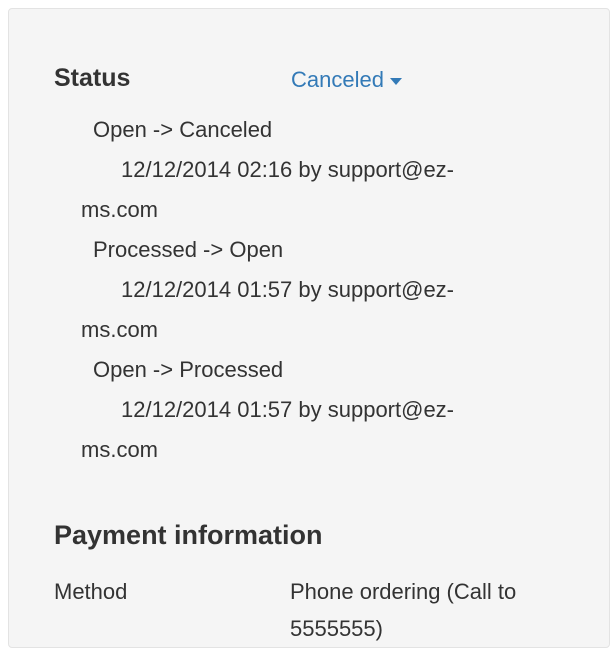 Image resolution: width=610 pixels, height=648 pixels. What do you see at coordinates (188, 535) in the screenshot?
I see `payment-information-heading: Payment information` at bounding box center [188, 535].